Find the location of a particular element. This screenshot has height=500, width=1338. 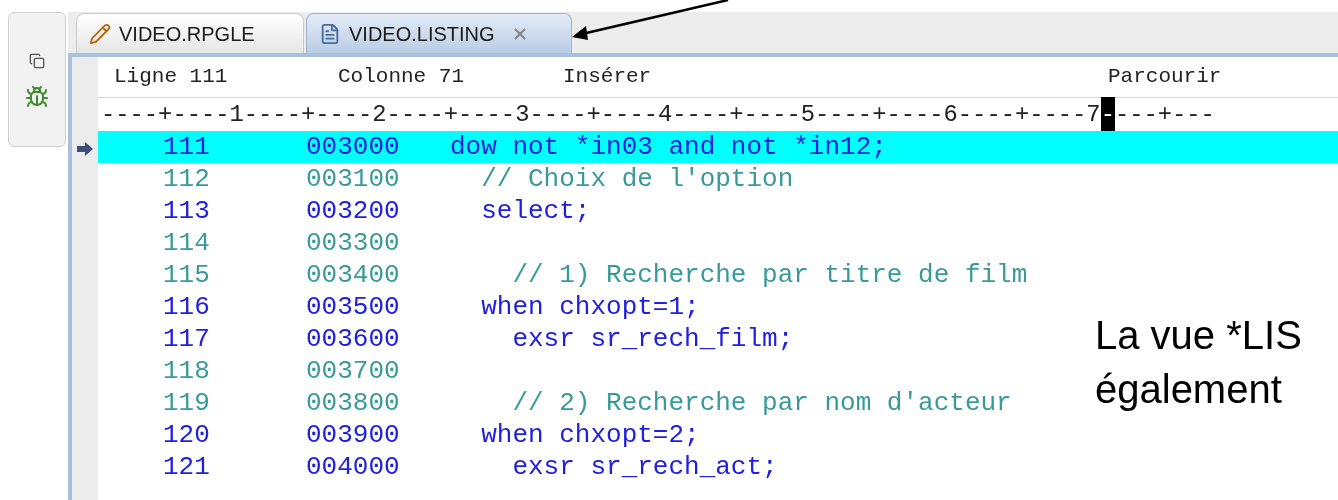

editor-tab: VIDEO.LISTING is located at coordinates (439, 33).